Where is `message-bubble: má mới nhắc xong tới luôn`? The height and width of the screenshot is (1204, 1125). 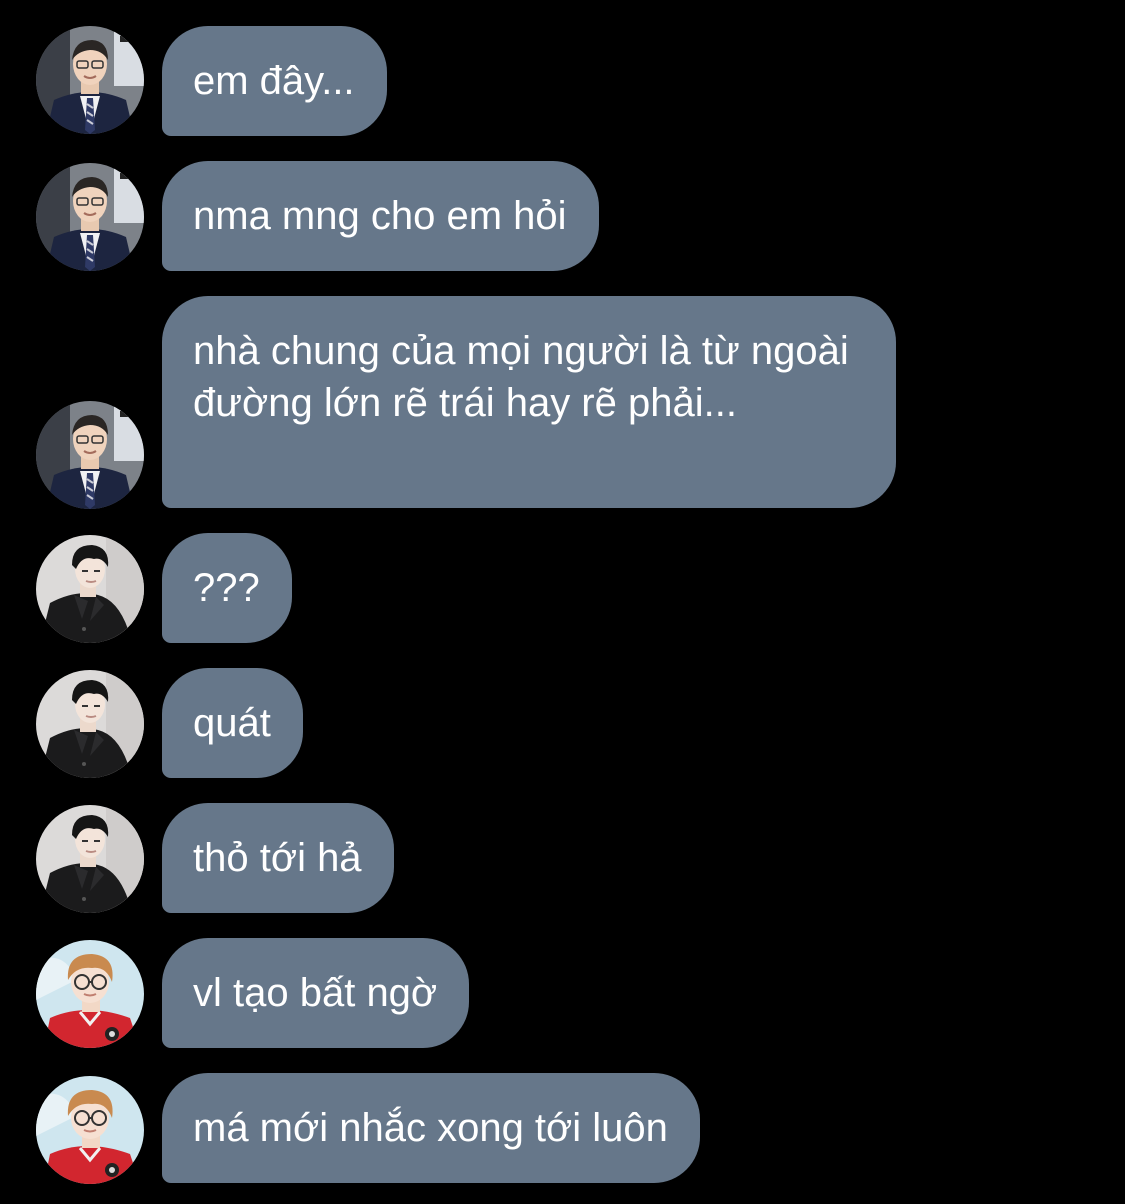 message-bubble: má mới nhắc xong tới luôn is located at coordinates (431, 1128).